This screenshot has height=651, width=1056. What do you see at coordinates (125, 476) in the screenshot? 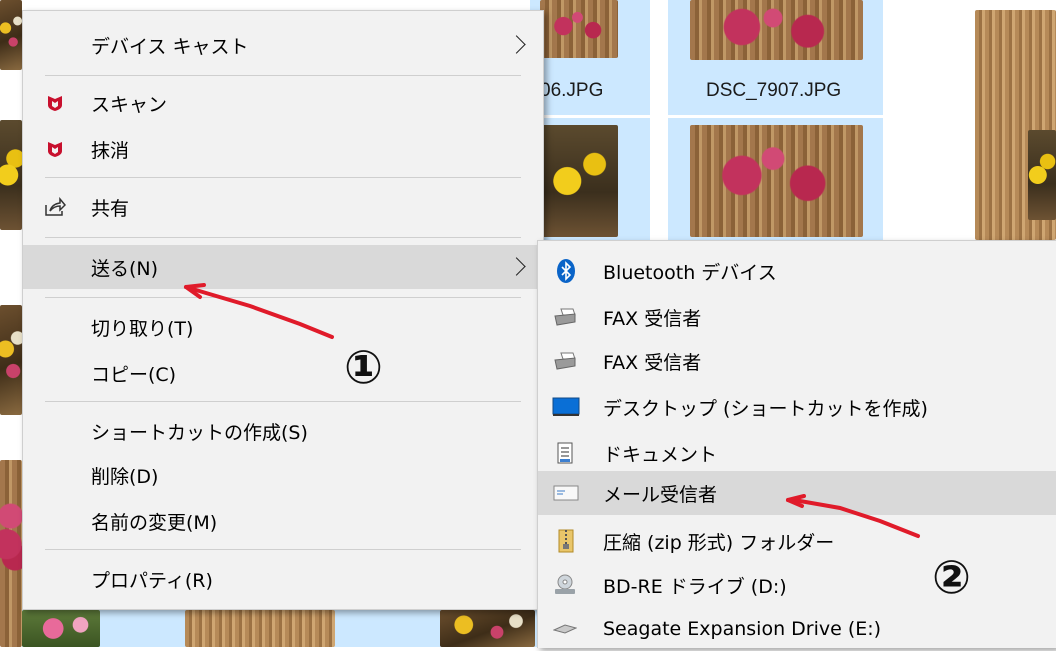
I see `menu-item-label: 削除(D)` at bounding box center [125, 476].